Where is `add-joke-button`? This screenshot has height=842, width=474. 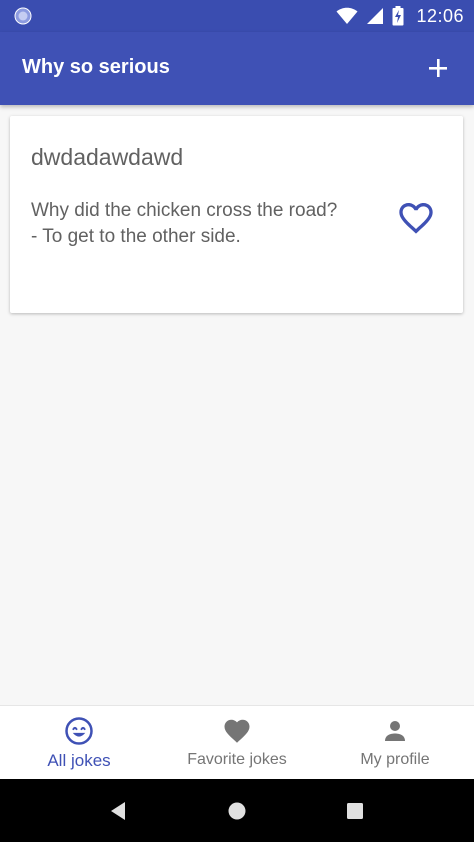
add-joke-button is located at coordinates (438, 68).